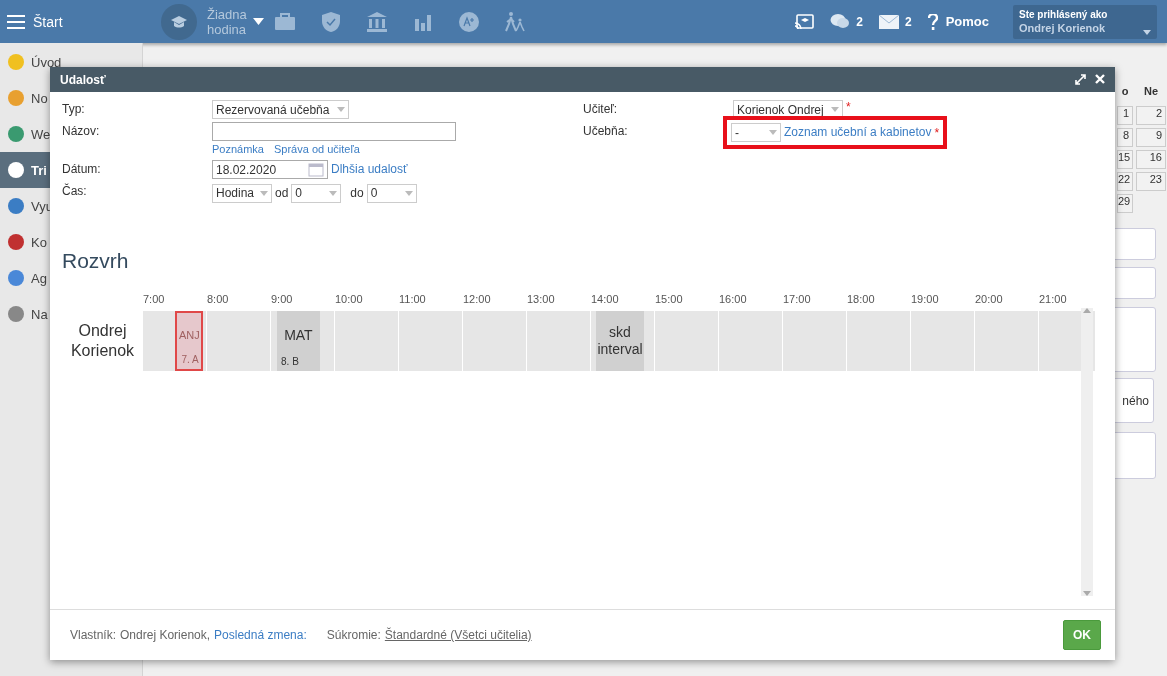  Describe the element at coordinates (349, 300) in the screenshot. I see `hour-label: 10:00` at that location.